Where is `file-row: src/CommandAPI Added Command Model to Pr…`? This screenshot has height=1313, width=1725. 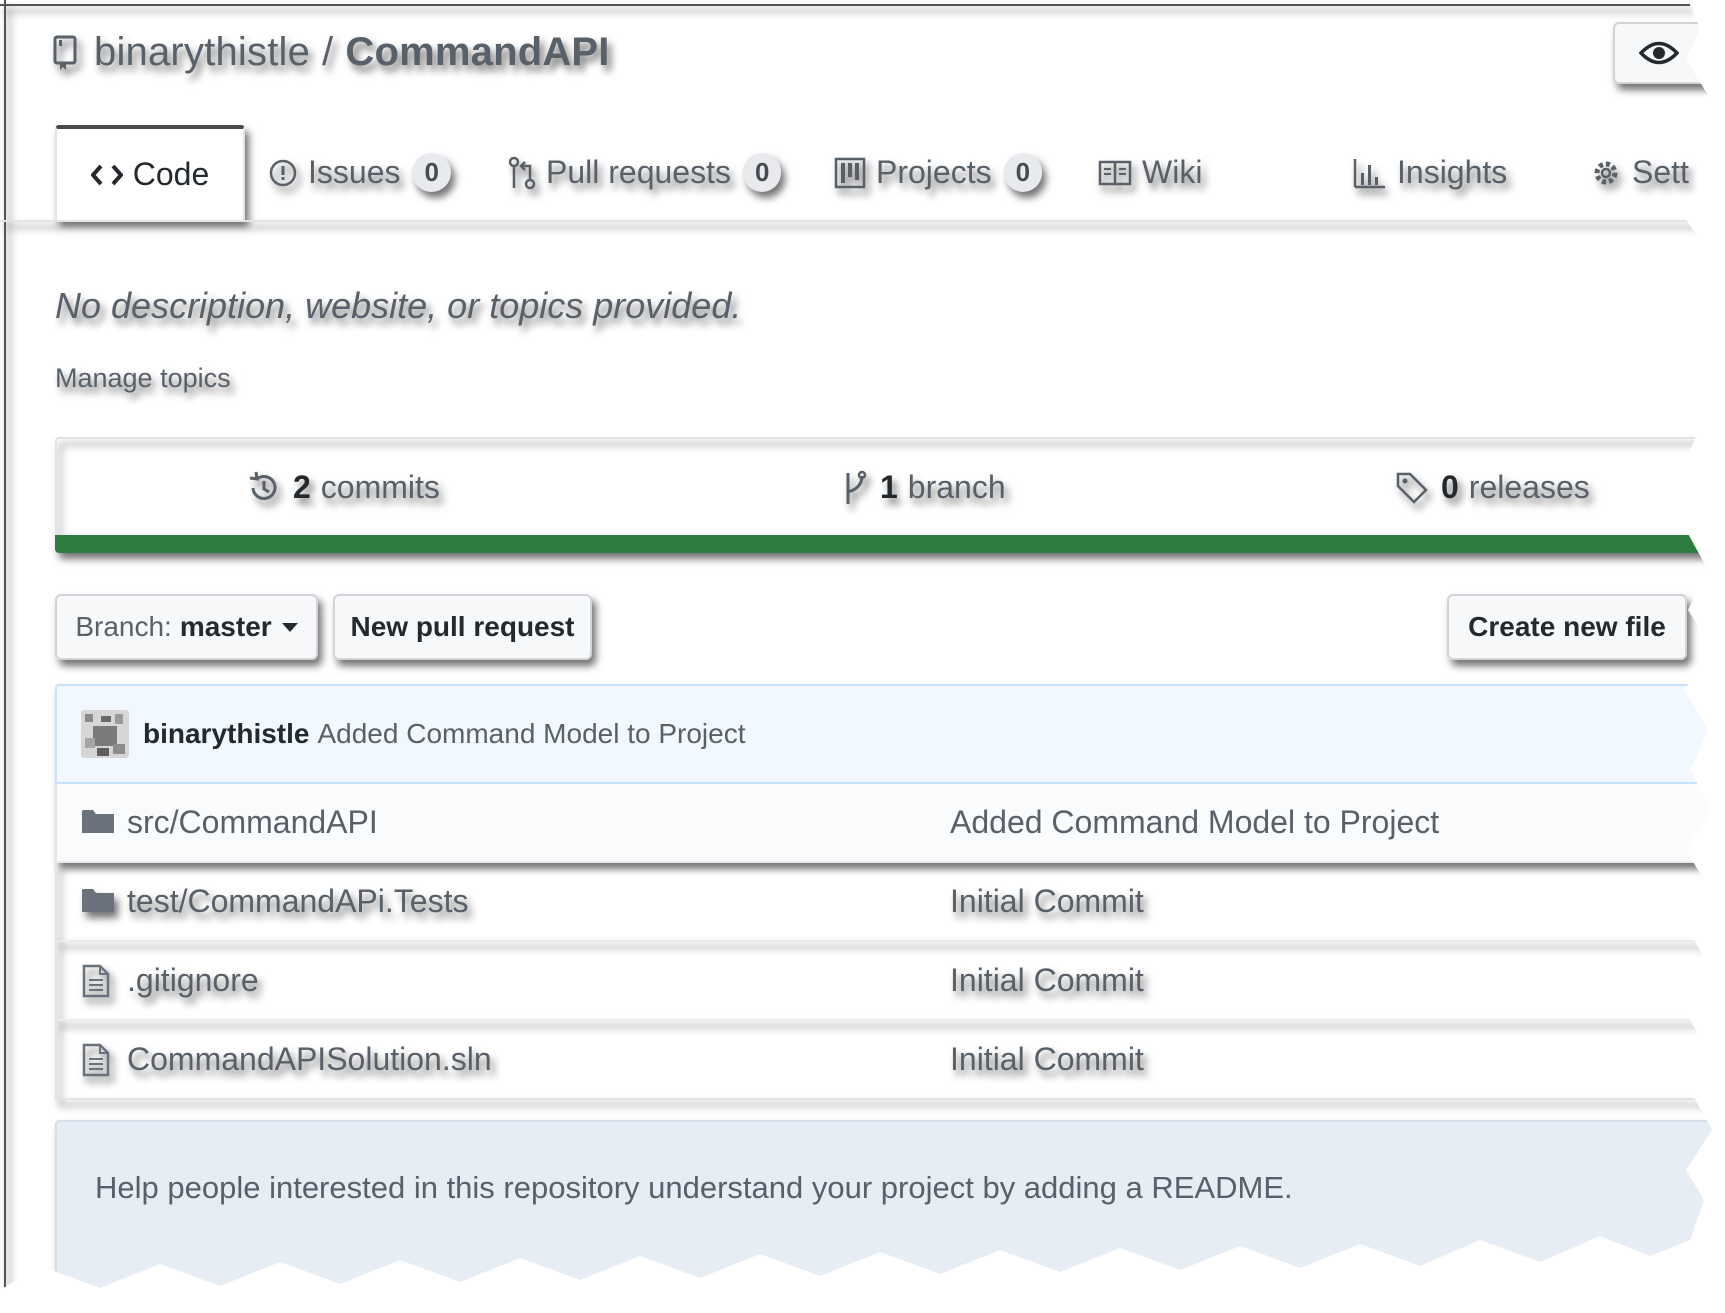 file-row: src/CommandAPI Added Command Model to Pr… is located at coordinates (885, 822).